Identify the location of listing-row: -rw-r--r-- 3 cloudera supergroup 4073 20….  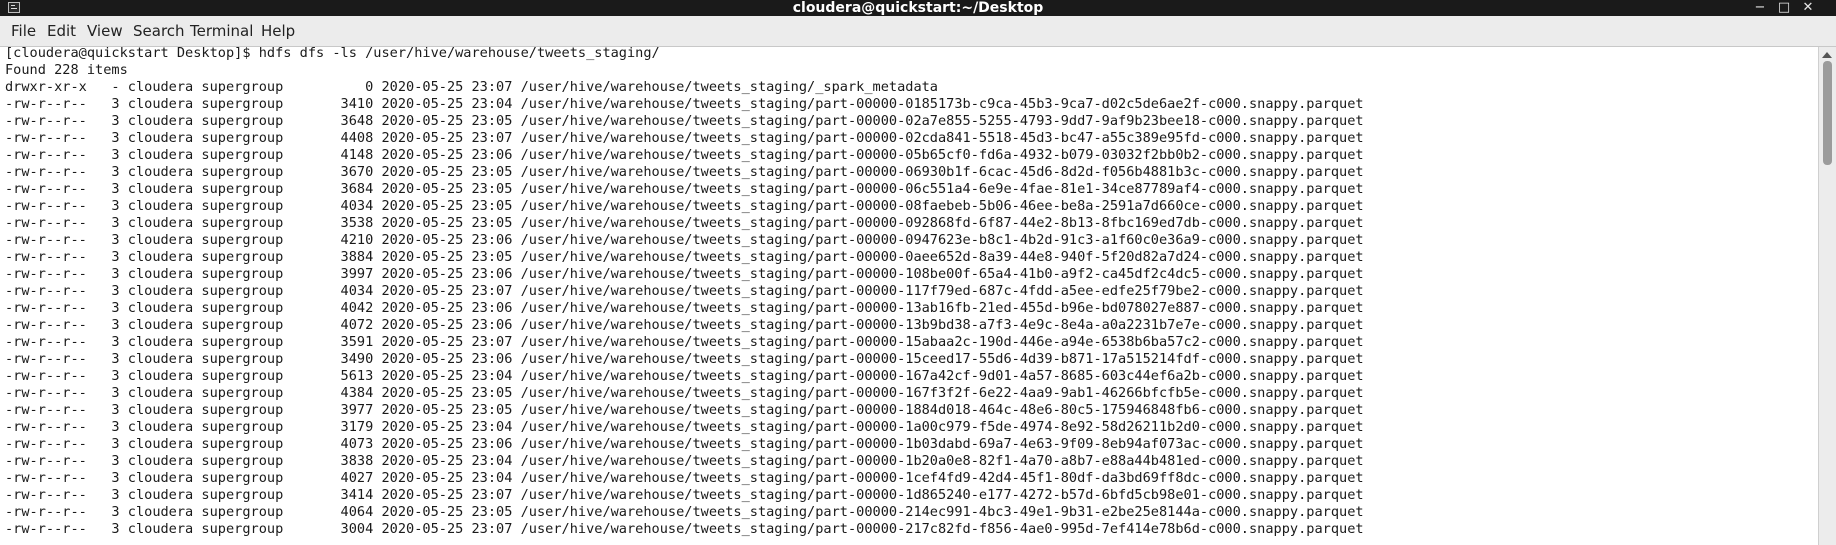
(684, 444).